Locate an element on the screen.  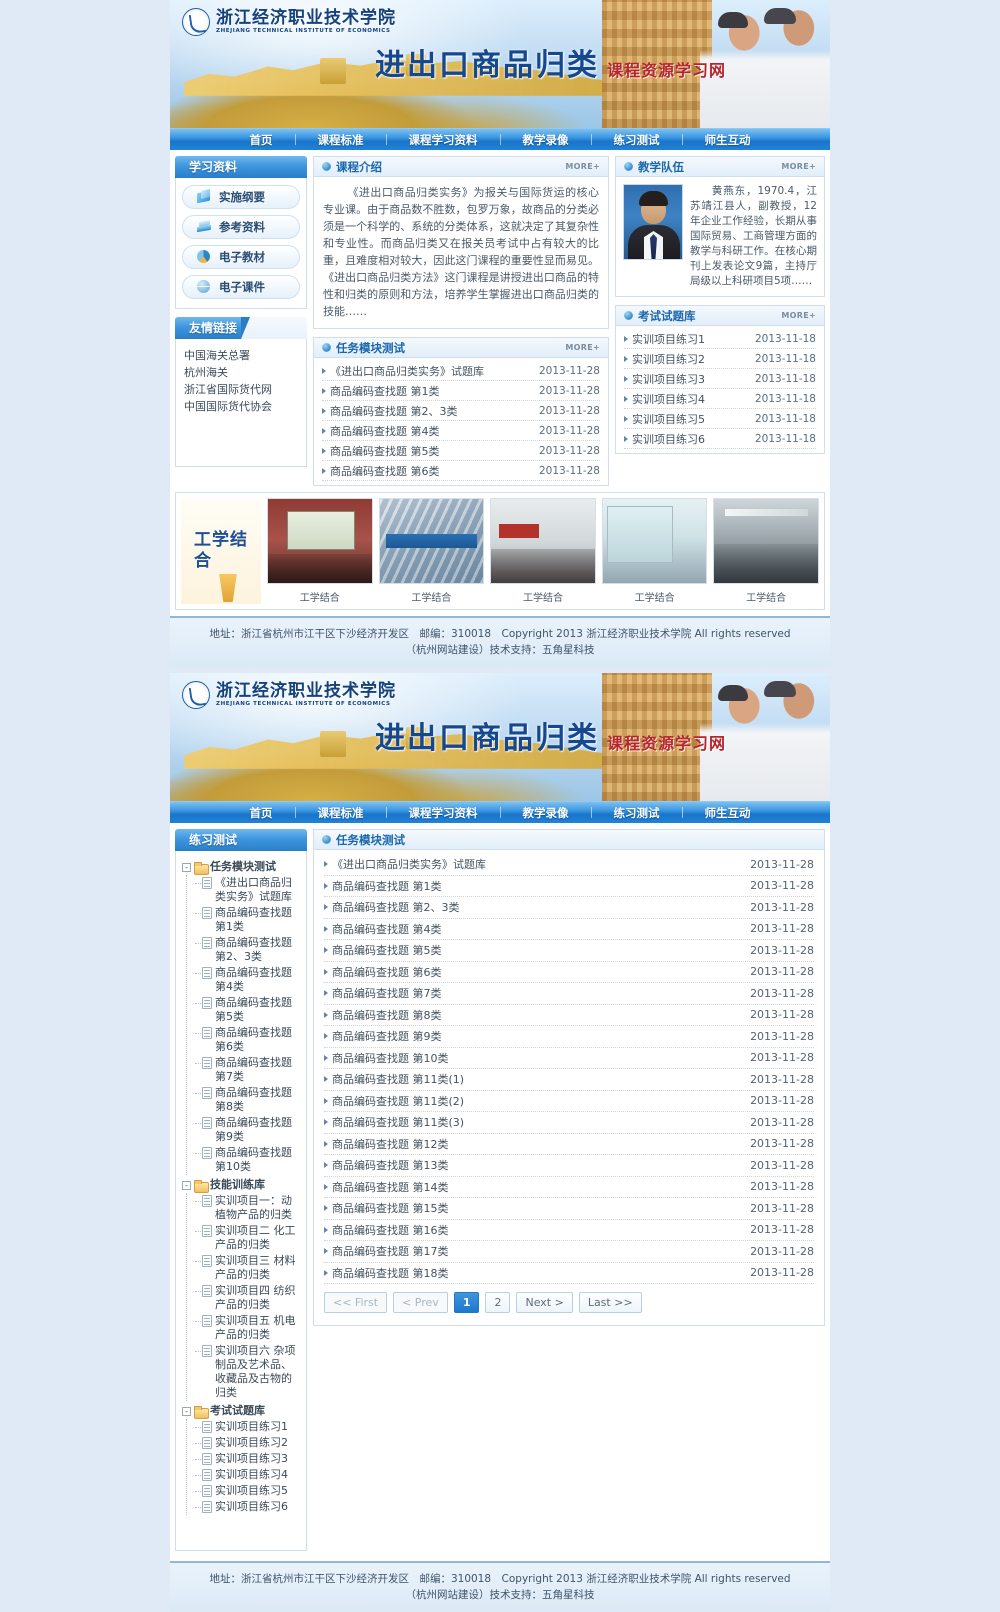
tree-item: 实训项目练习3 is located at coordinates (247, 1459).